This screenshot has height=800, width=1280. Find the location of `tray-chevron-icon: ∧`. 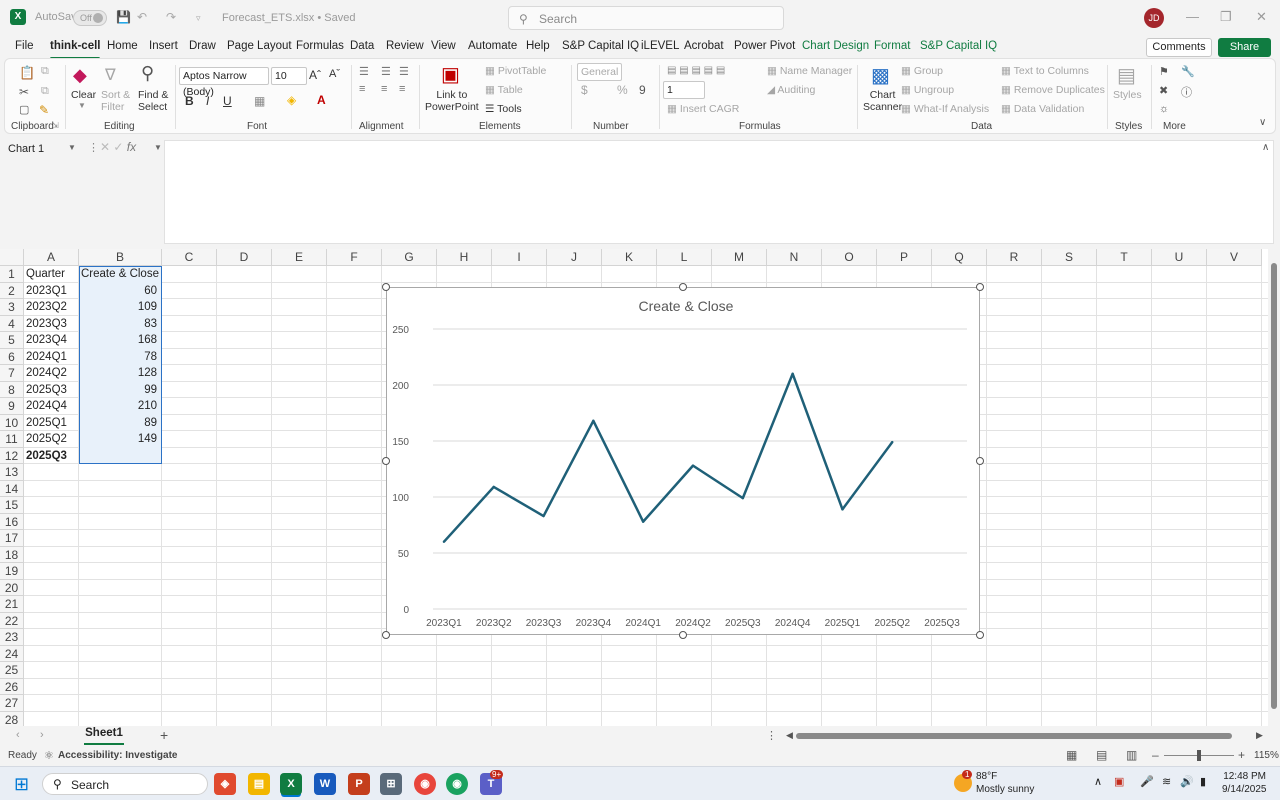

tray-chevron-icon: ∧ is located at coordinates (1098, 781).